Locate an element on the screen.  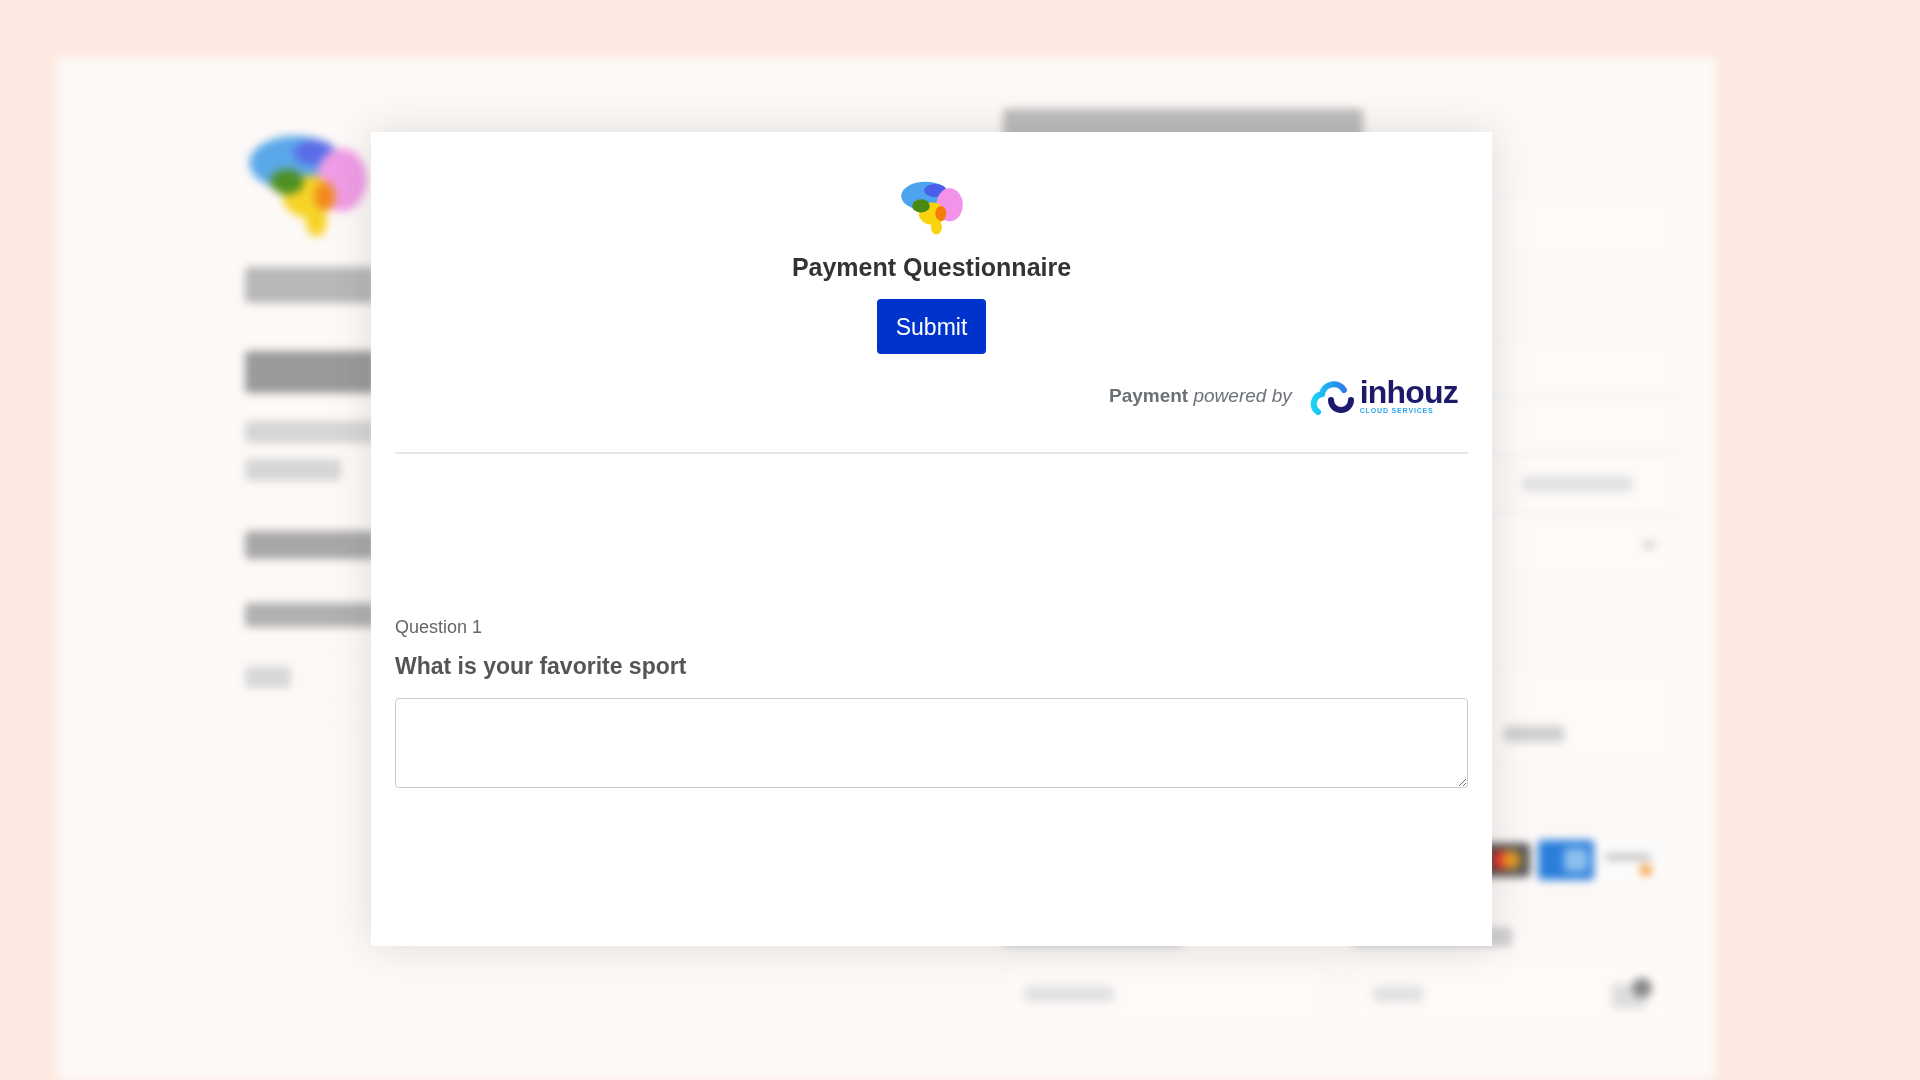
answer-box is located at coordinates (931, 742).